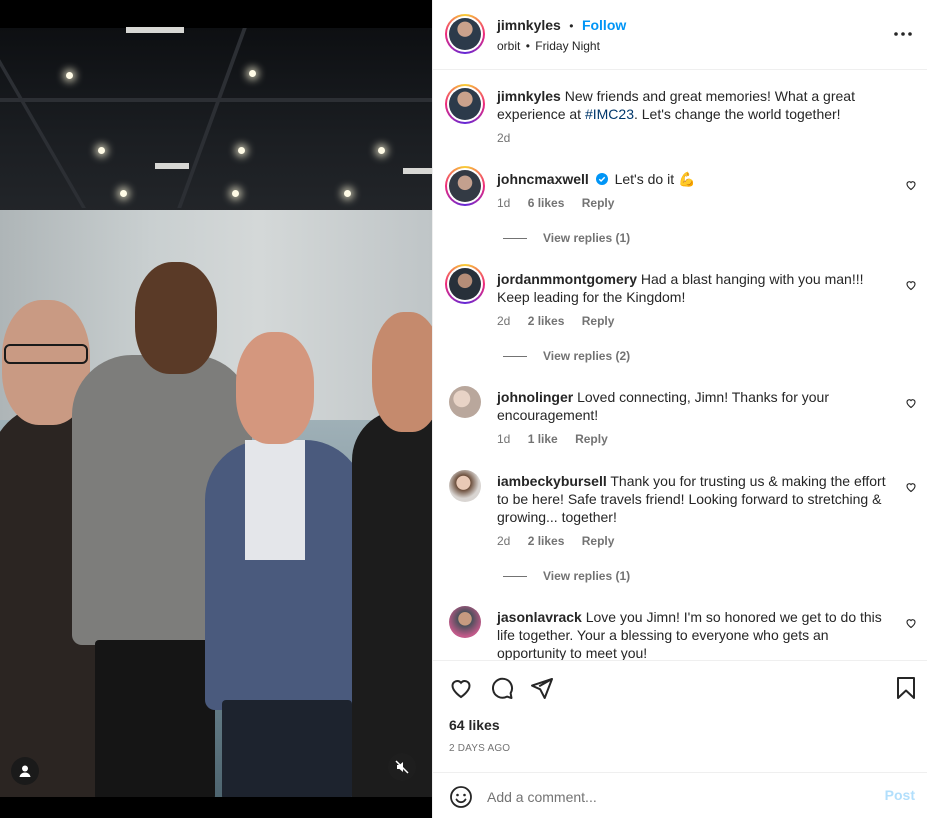  I want to click on muted-speaker-icon, so click(402, 767).